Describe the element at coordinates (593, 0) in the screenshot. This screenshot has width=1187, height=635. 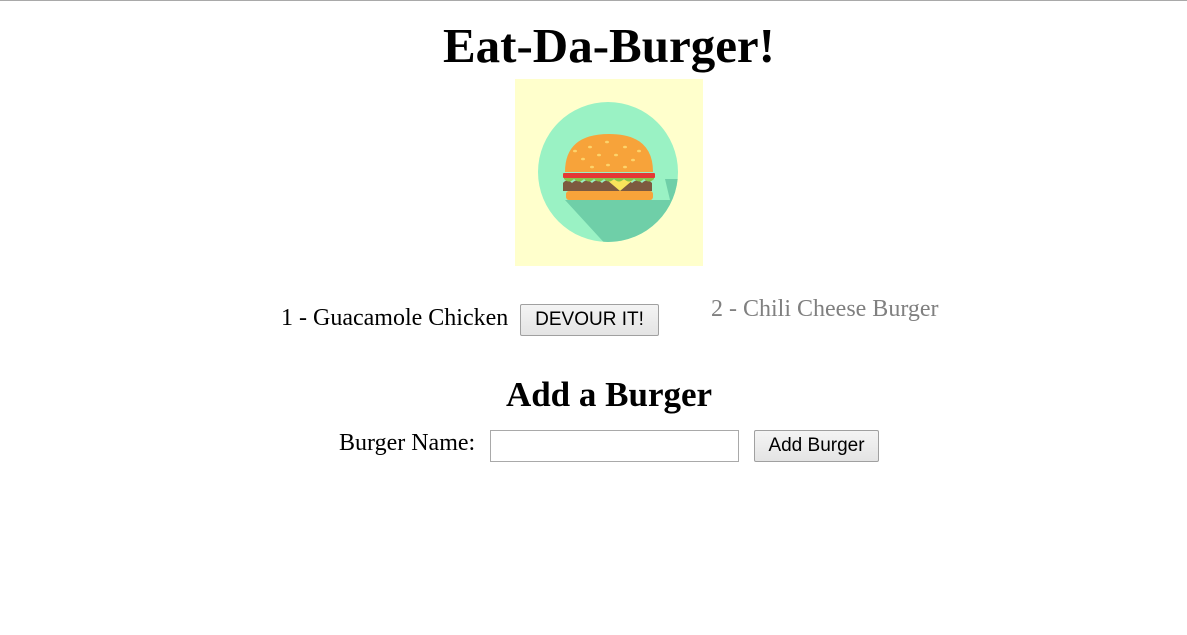
I see `top-border` at that location.